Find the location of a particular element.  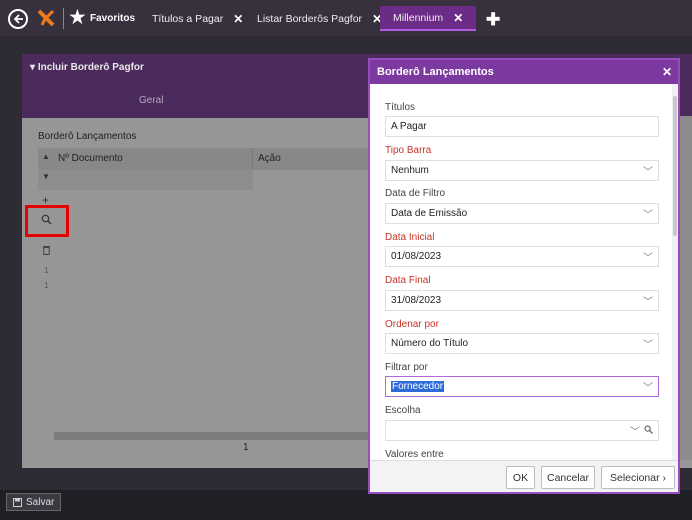

field-label-filtrar-por: Filtrar por is located at coordinates (406, 367).